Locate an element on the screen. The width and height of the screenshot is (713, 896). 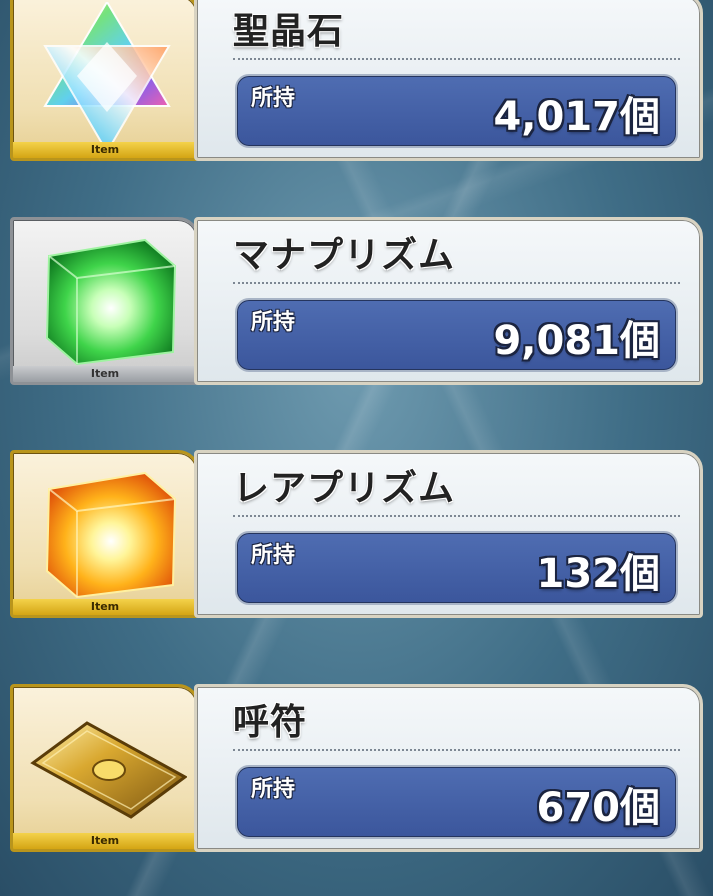
owned-count: 670個 is located at coordinates (598, 808).